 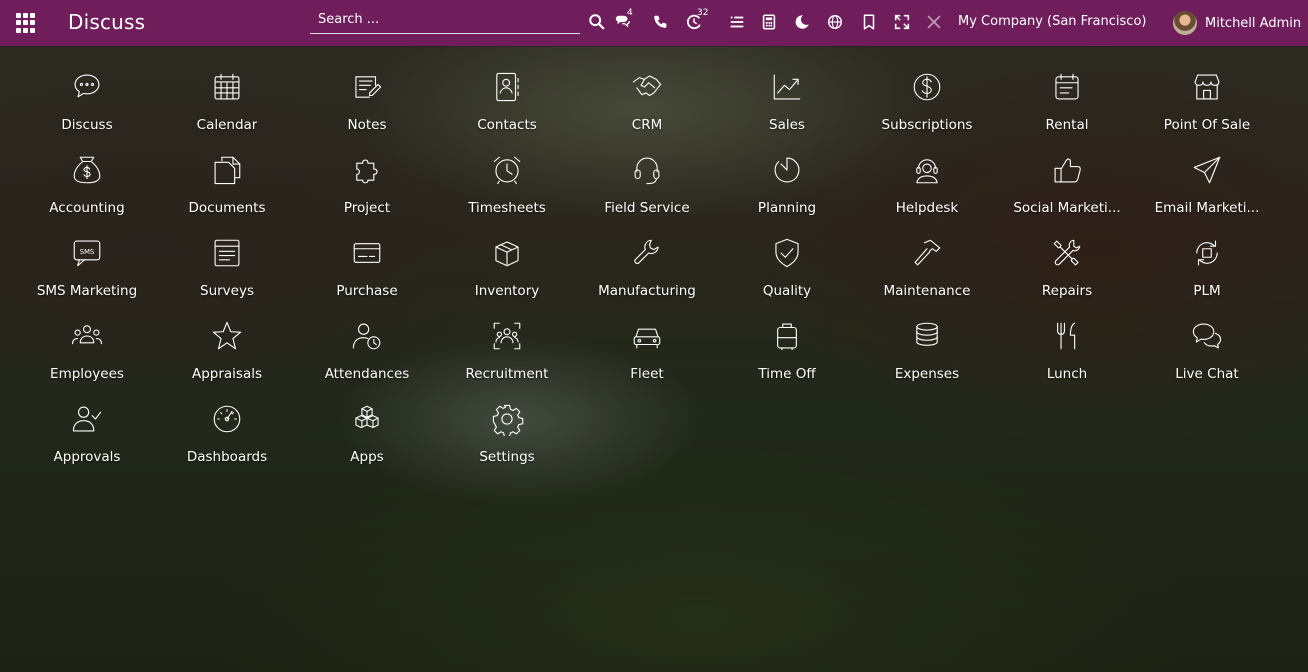 I want to click on app-tile: Helpdesk, so click(x=927, y=187).